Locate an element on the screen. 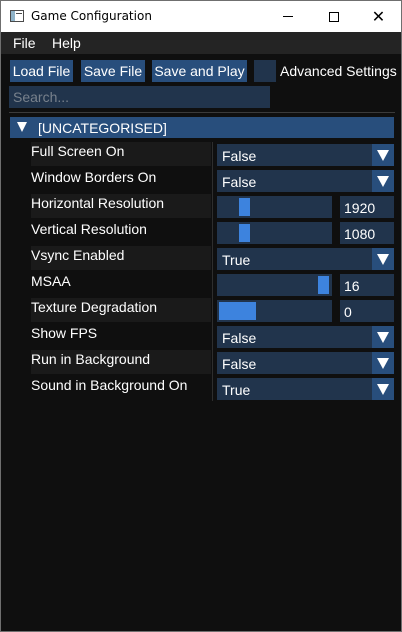 Image resolution: width=402 pixels, height=632 pixels. maximize-button is located at coordinates (333, 16).